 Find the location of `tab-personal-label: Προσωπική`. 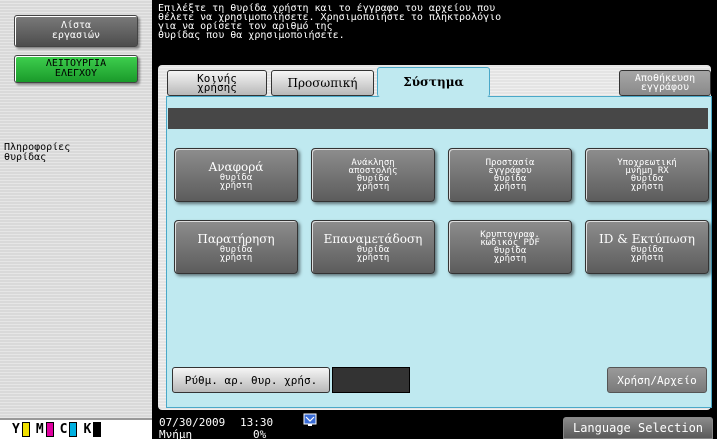

tab-personal-label: Προσωπική is located at coordinates (322, 82).